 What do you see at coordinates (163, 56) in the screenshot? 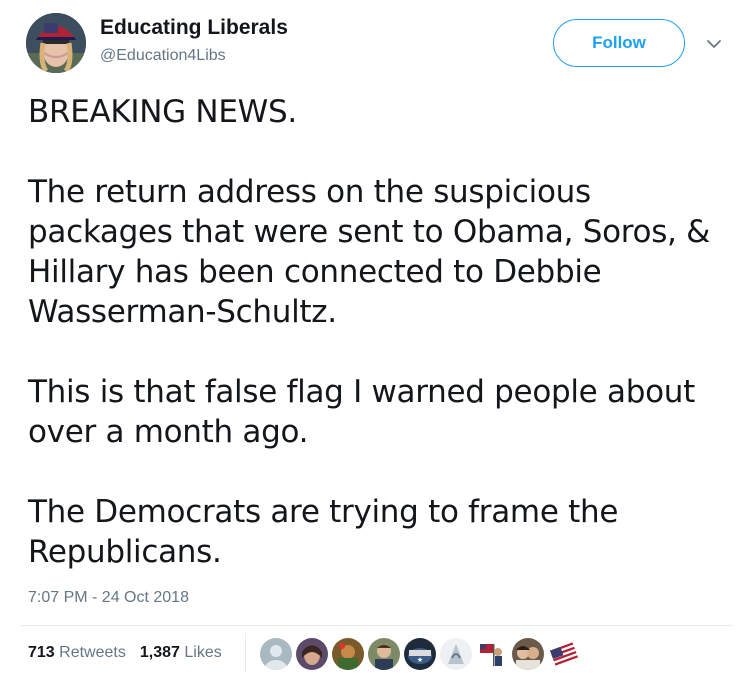
I see `user-handle: @Education4Libs` at bounding box center [163, 56].